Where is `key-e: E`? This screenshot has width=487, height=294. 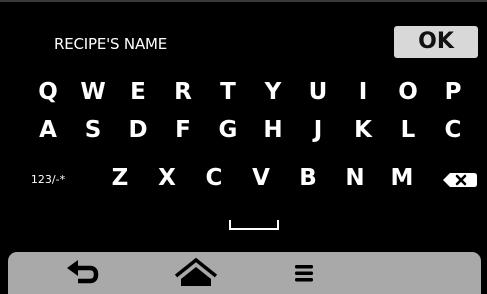 key-e: E is located at coordinates (138, 92).